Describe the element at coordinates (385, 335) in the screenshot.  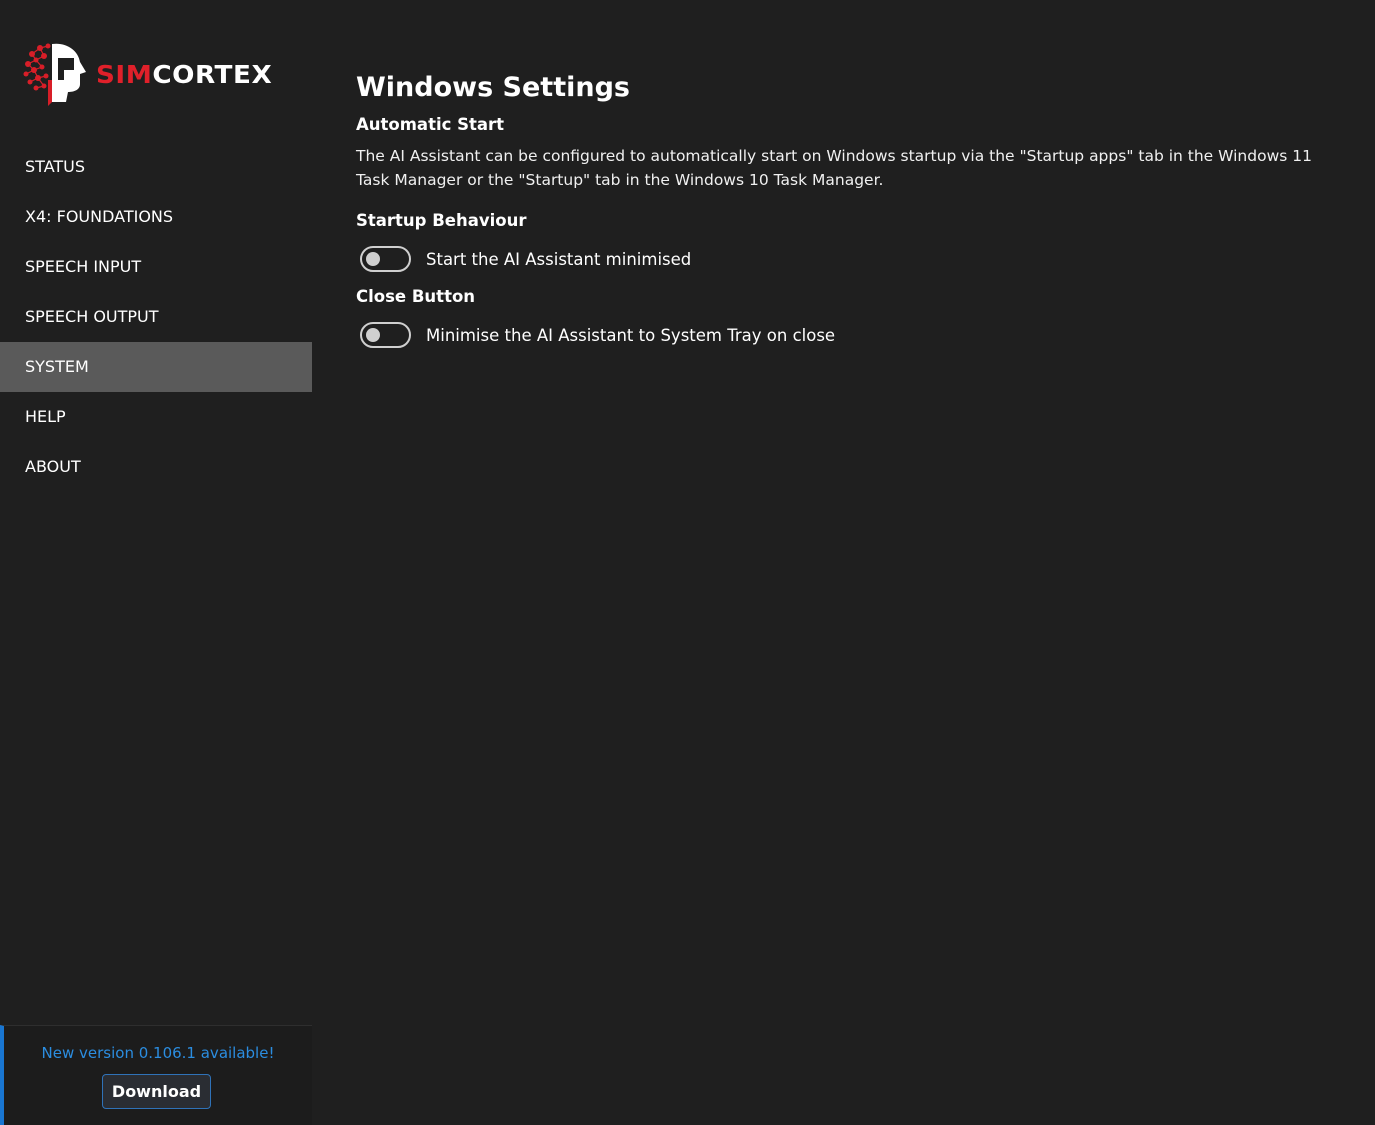
I see `minimise-to-tray-toggle` at that location.